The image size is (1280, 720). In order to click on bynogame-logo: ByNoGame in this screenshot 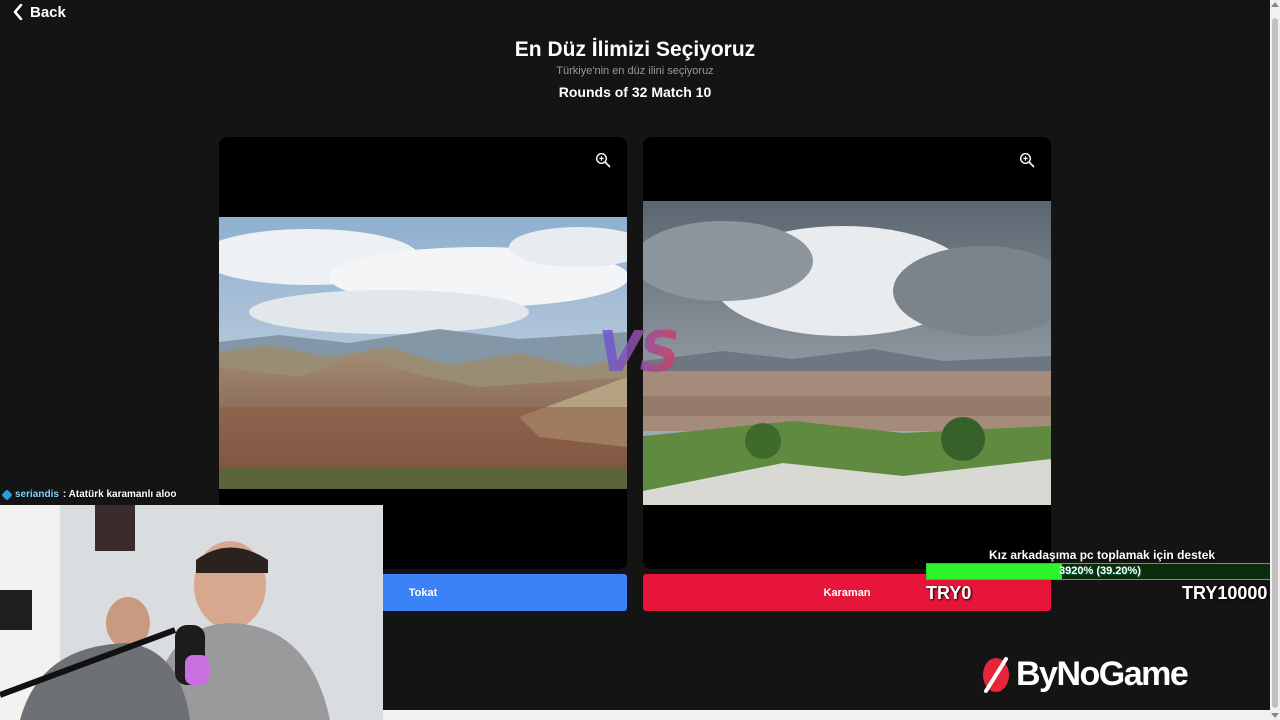, I will do `click(1084, 674)`.